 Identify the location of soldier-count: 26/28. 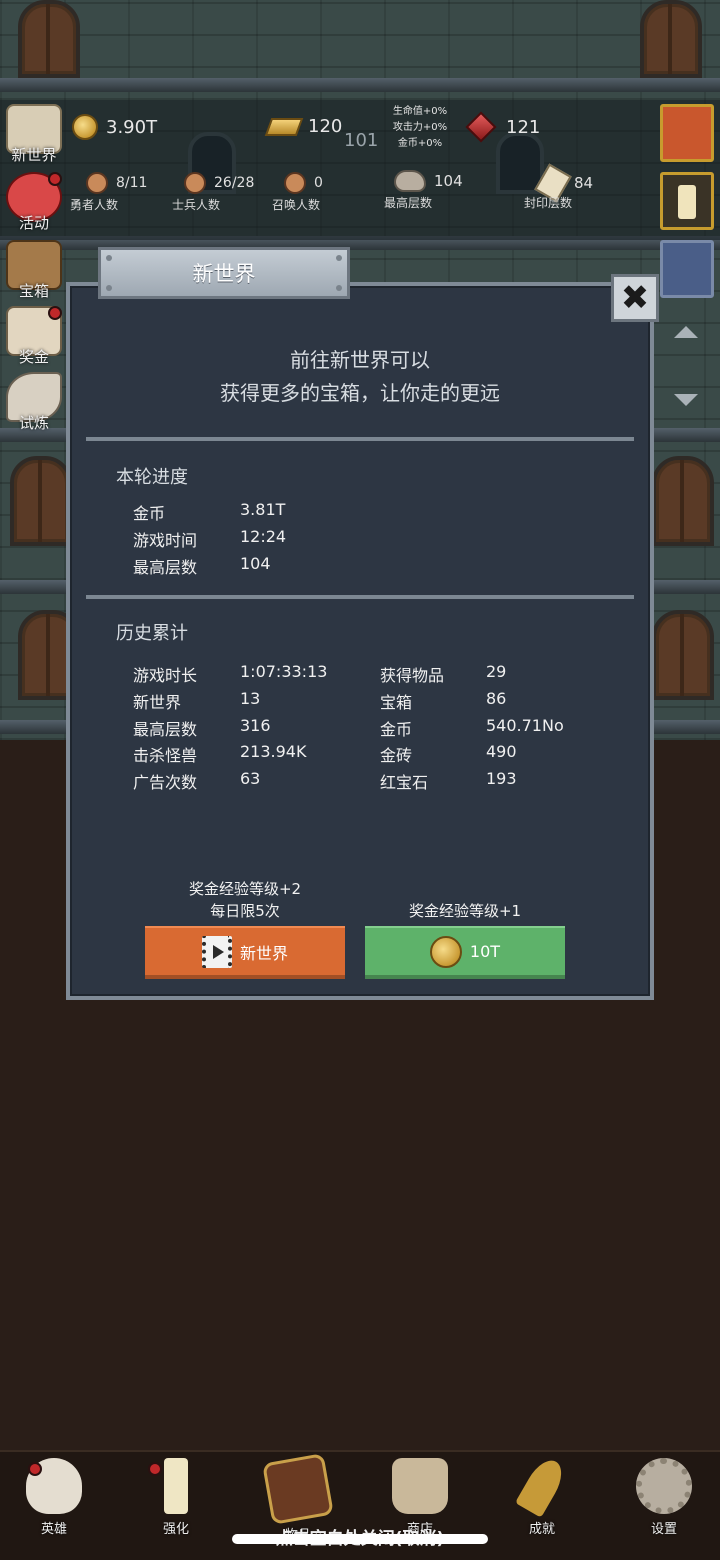
(219, 183).